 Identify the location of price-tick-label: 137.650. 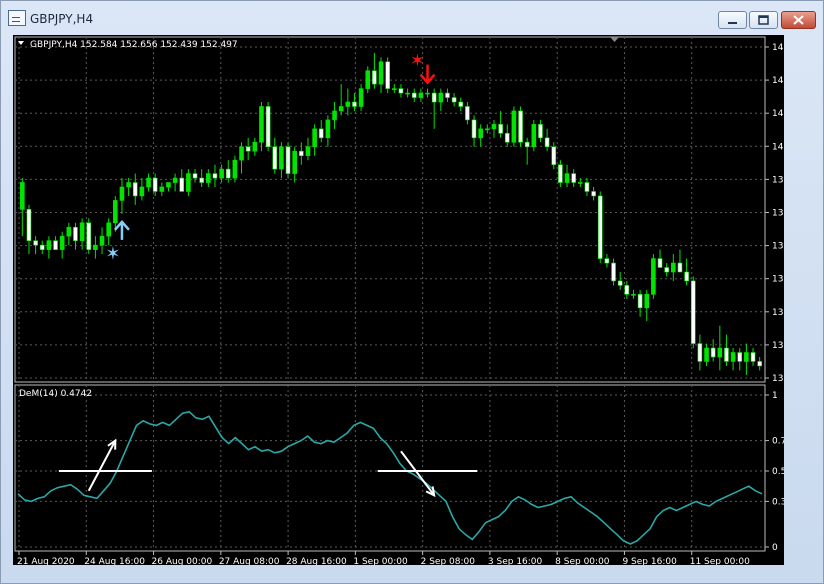
(778, 280).